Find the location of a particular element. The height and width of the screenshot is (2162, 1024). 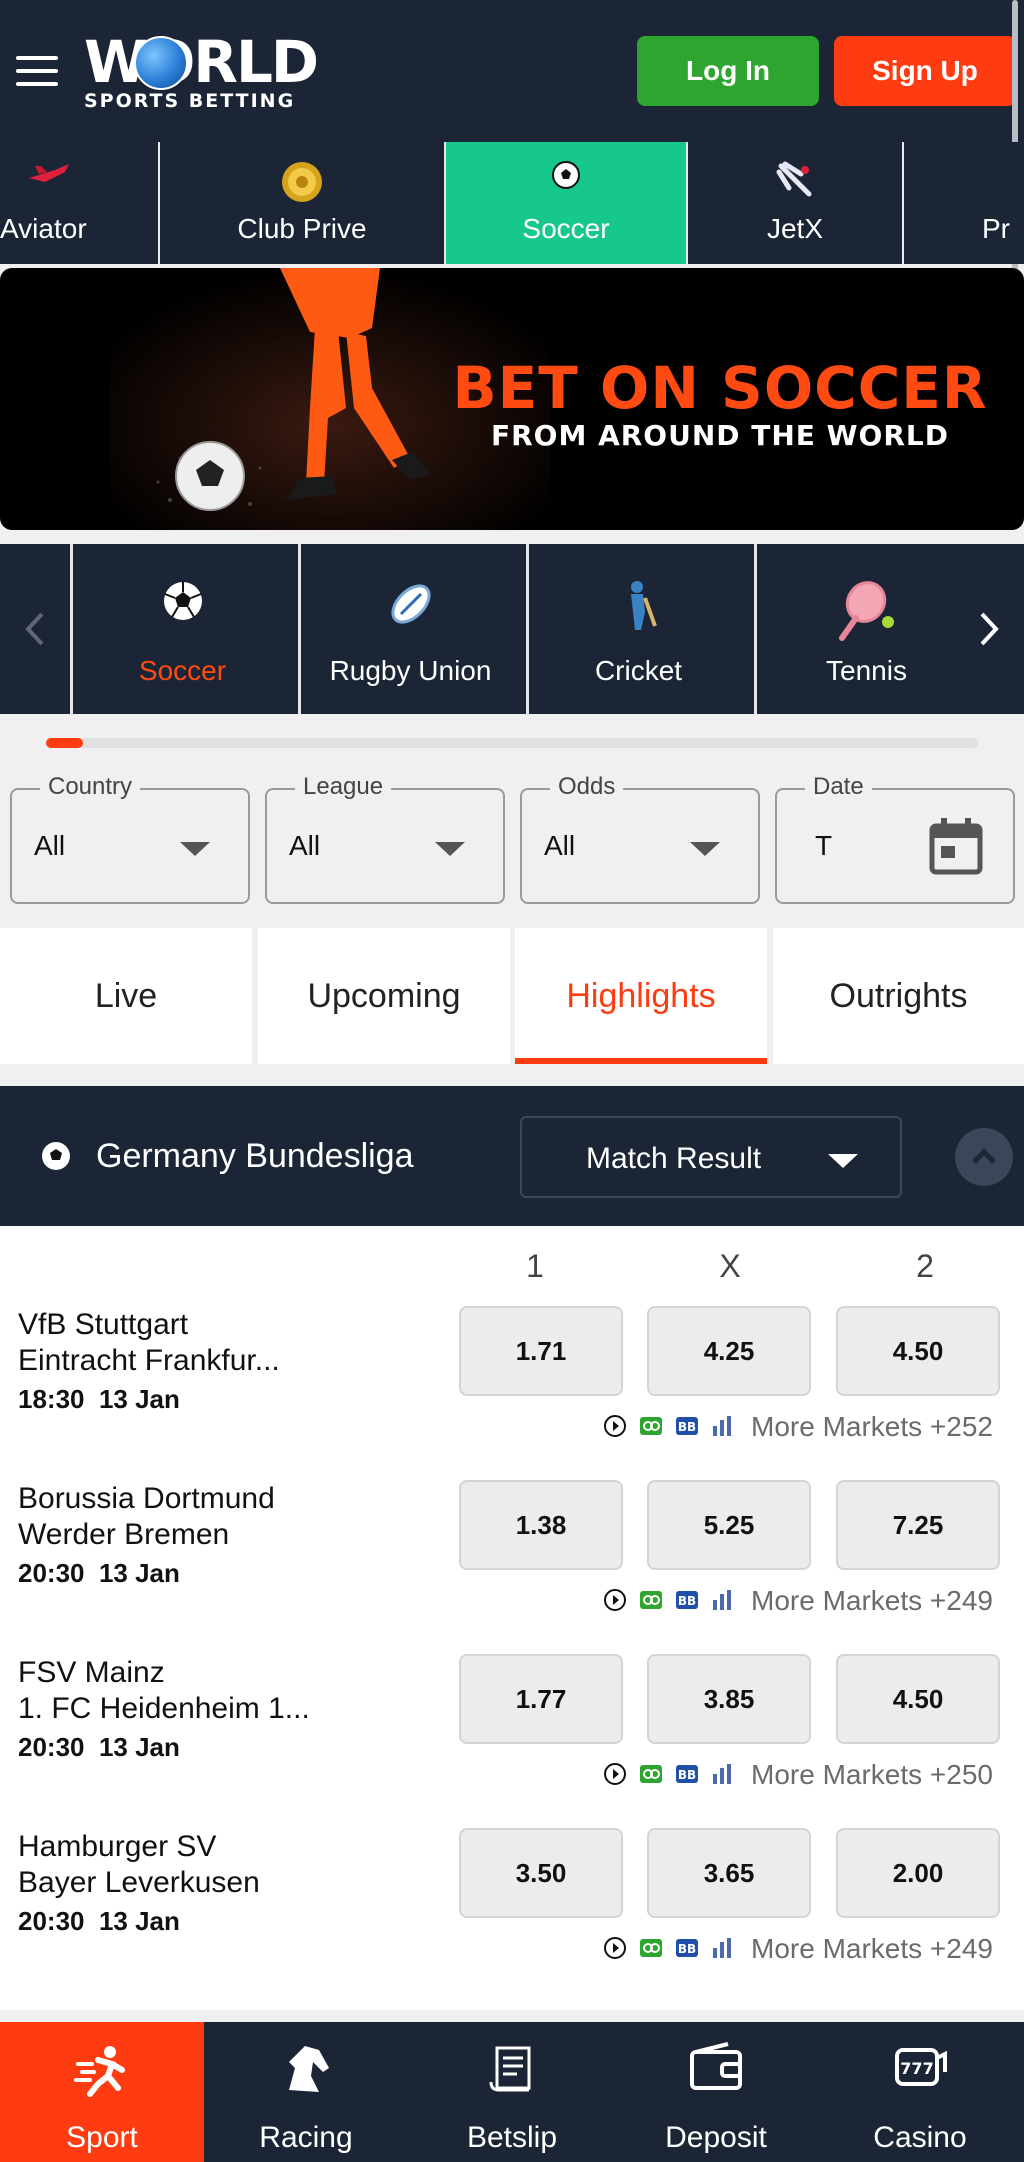

league-name: Germany Bundesliga is located at coordinates (255, 1156).